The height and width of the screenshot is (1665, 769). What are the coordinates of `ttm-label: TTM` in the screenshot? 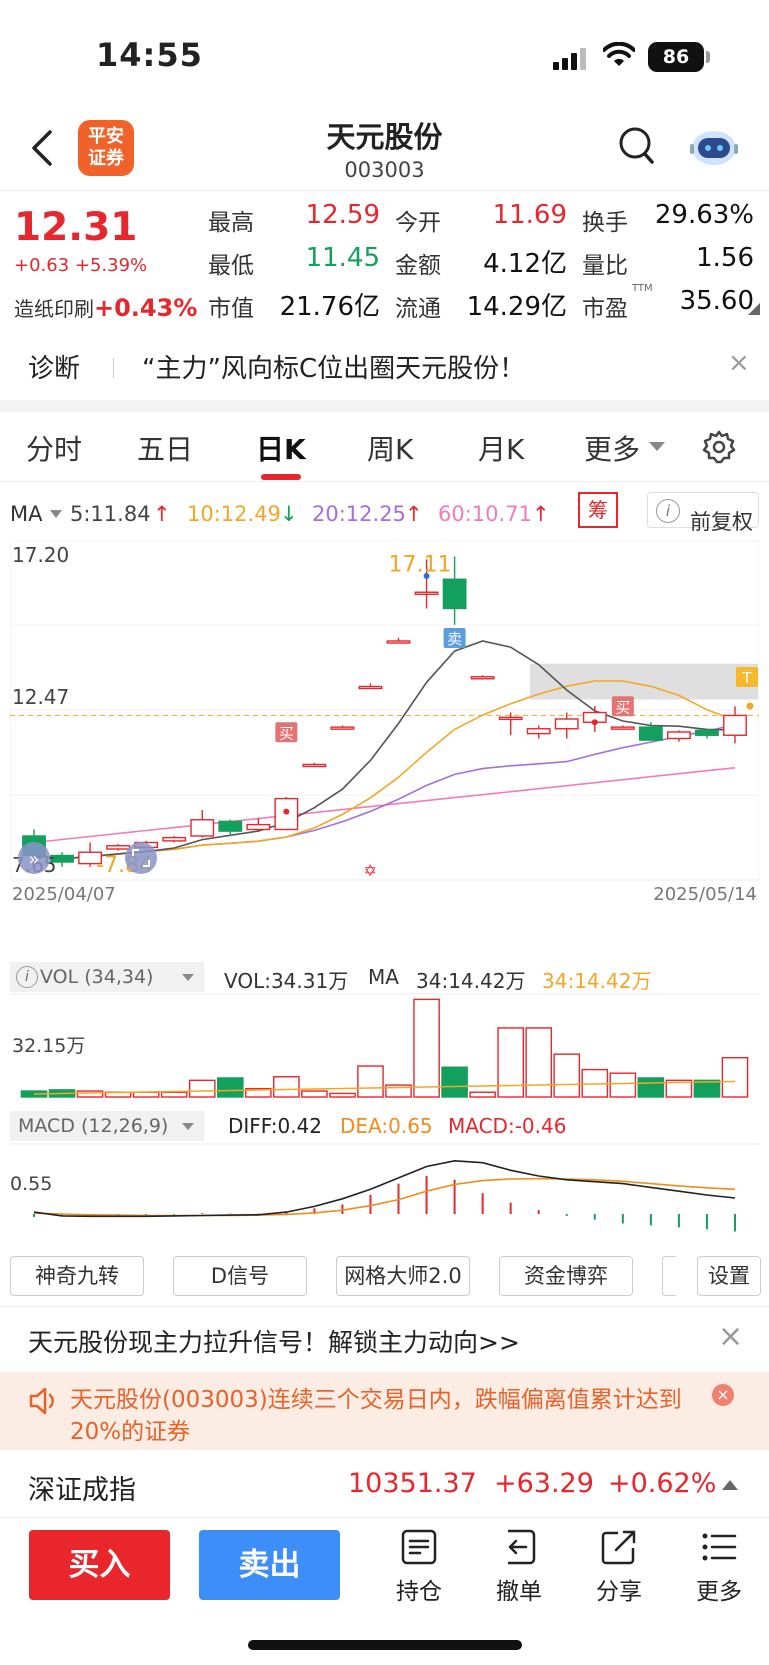 It's located at (642, 288).